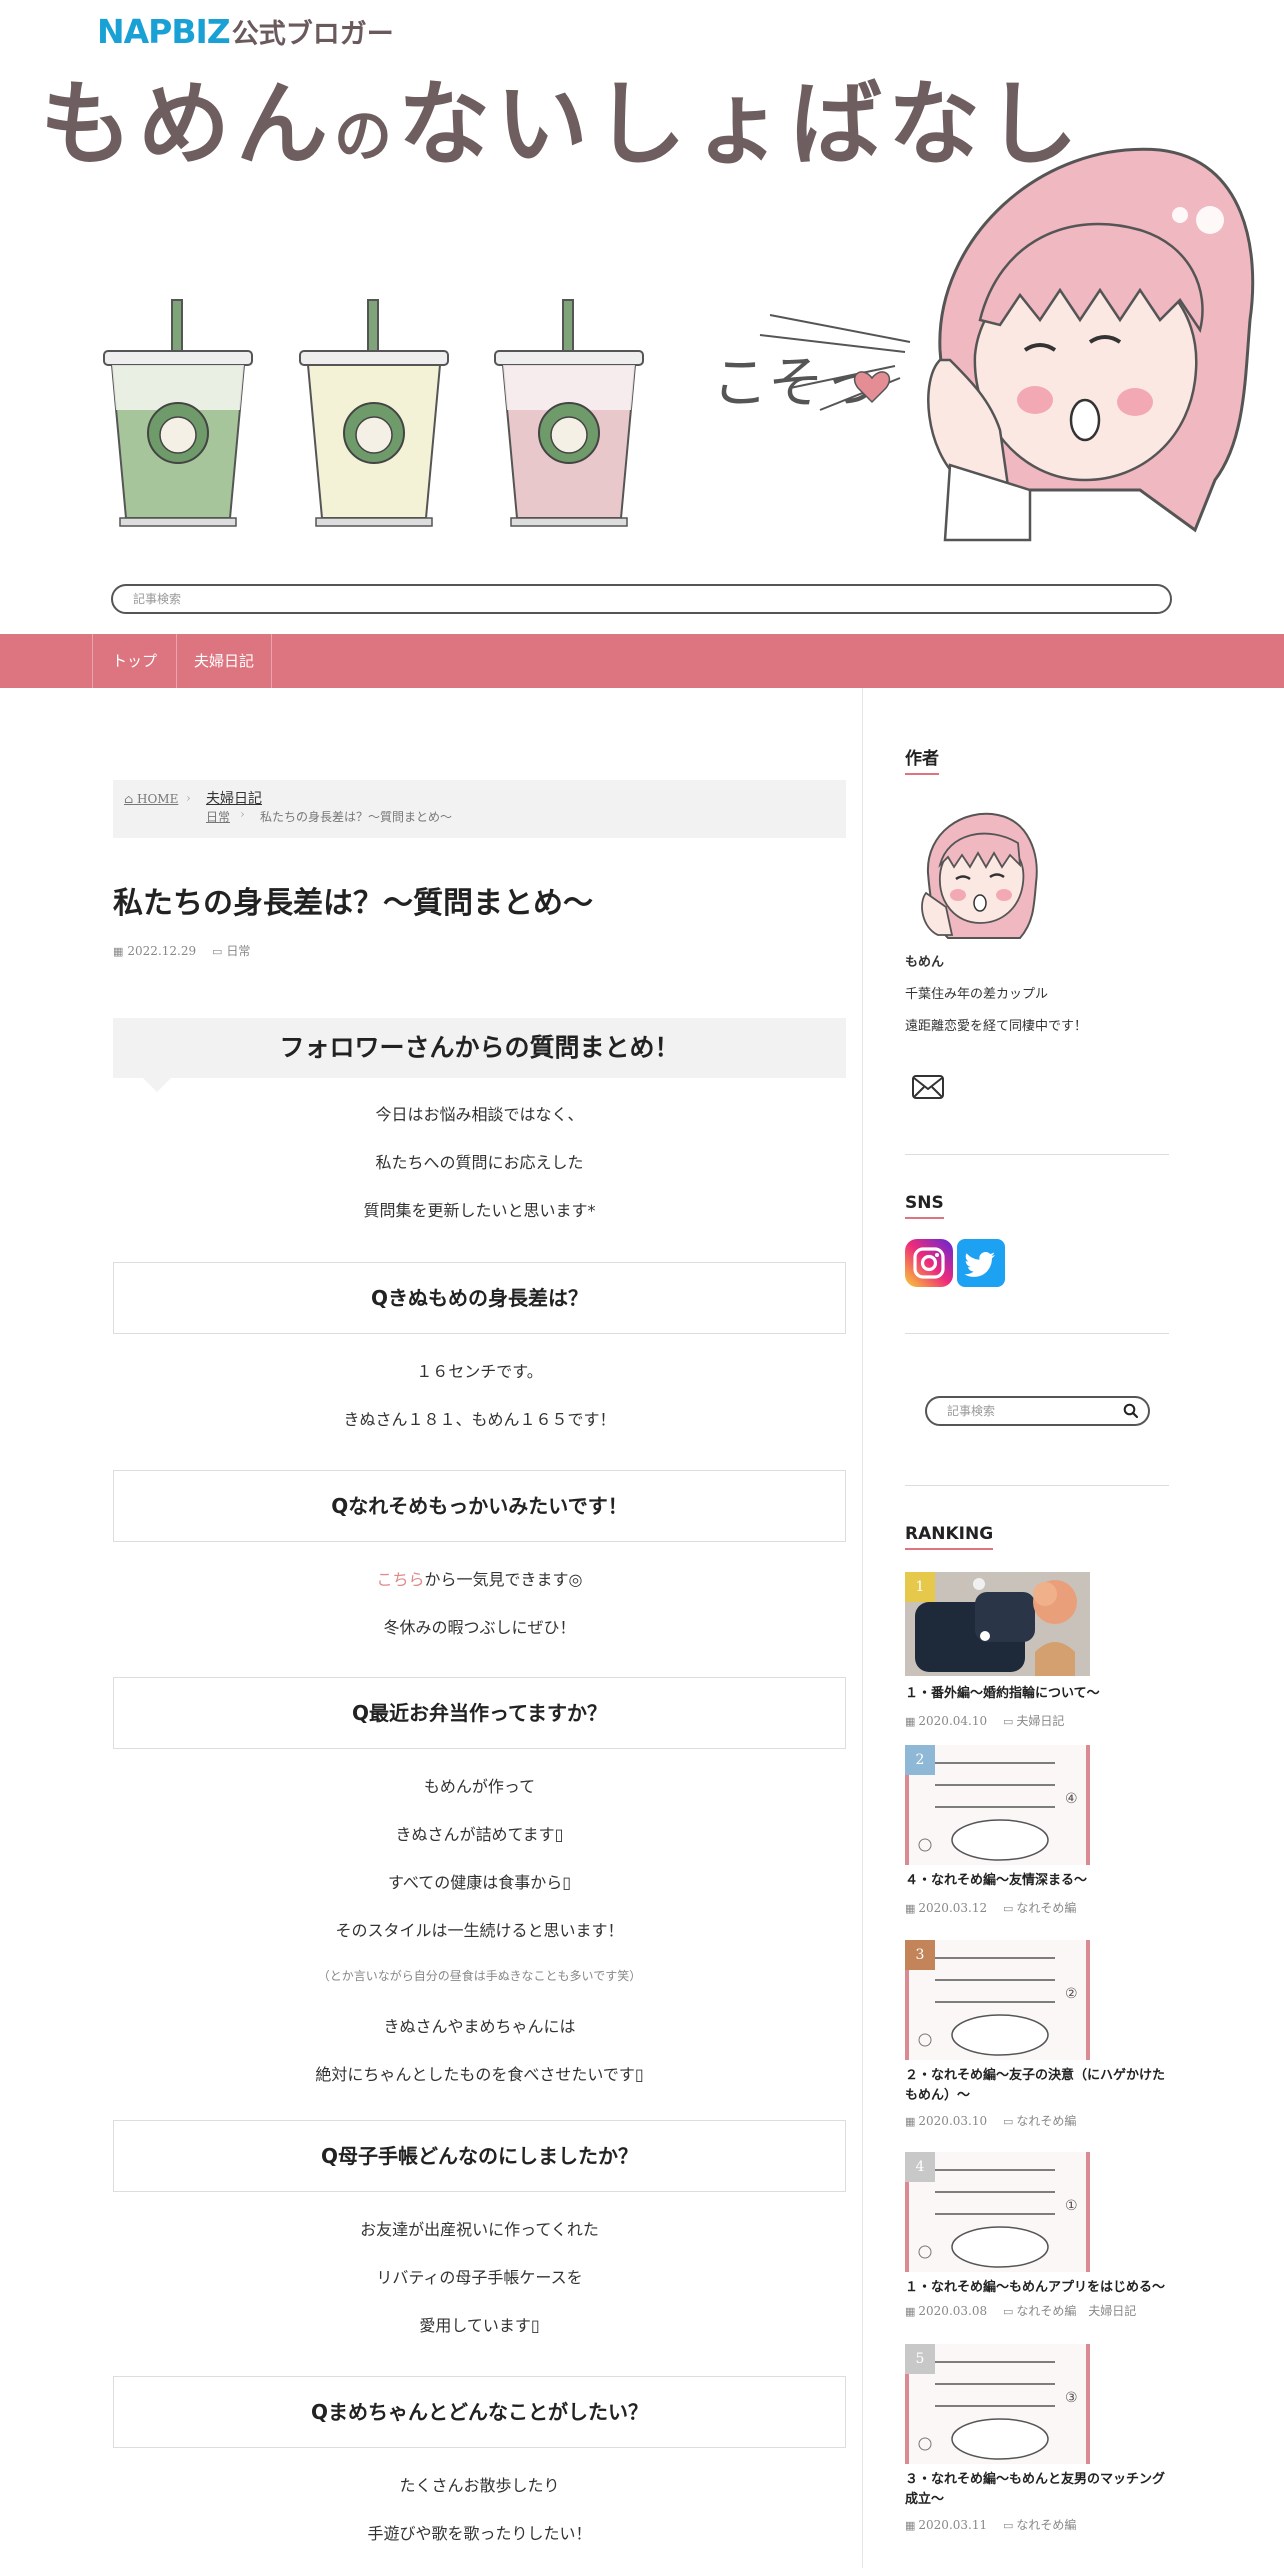 The height and width of the screenshot is (2568, 1284). I want to click on ranking-thumbnail: ② 3, so click(997, 2000).